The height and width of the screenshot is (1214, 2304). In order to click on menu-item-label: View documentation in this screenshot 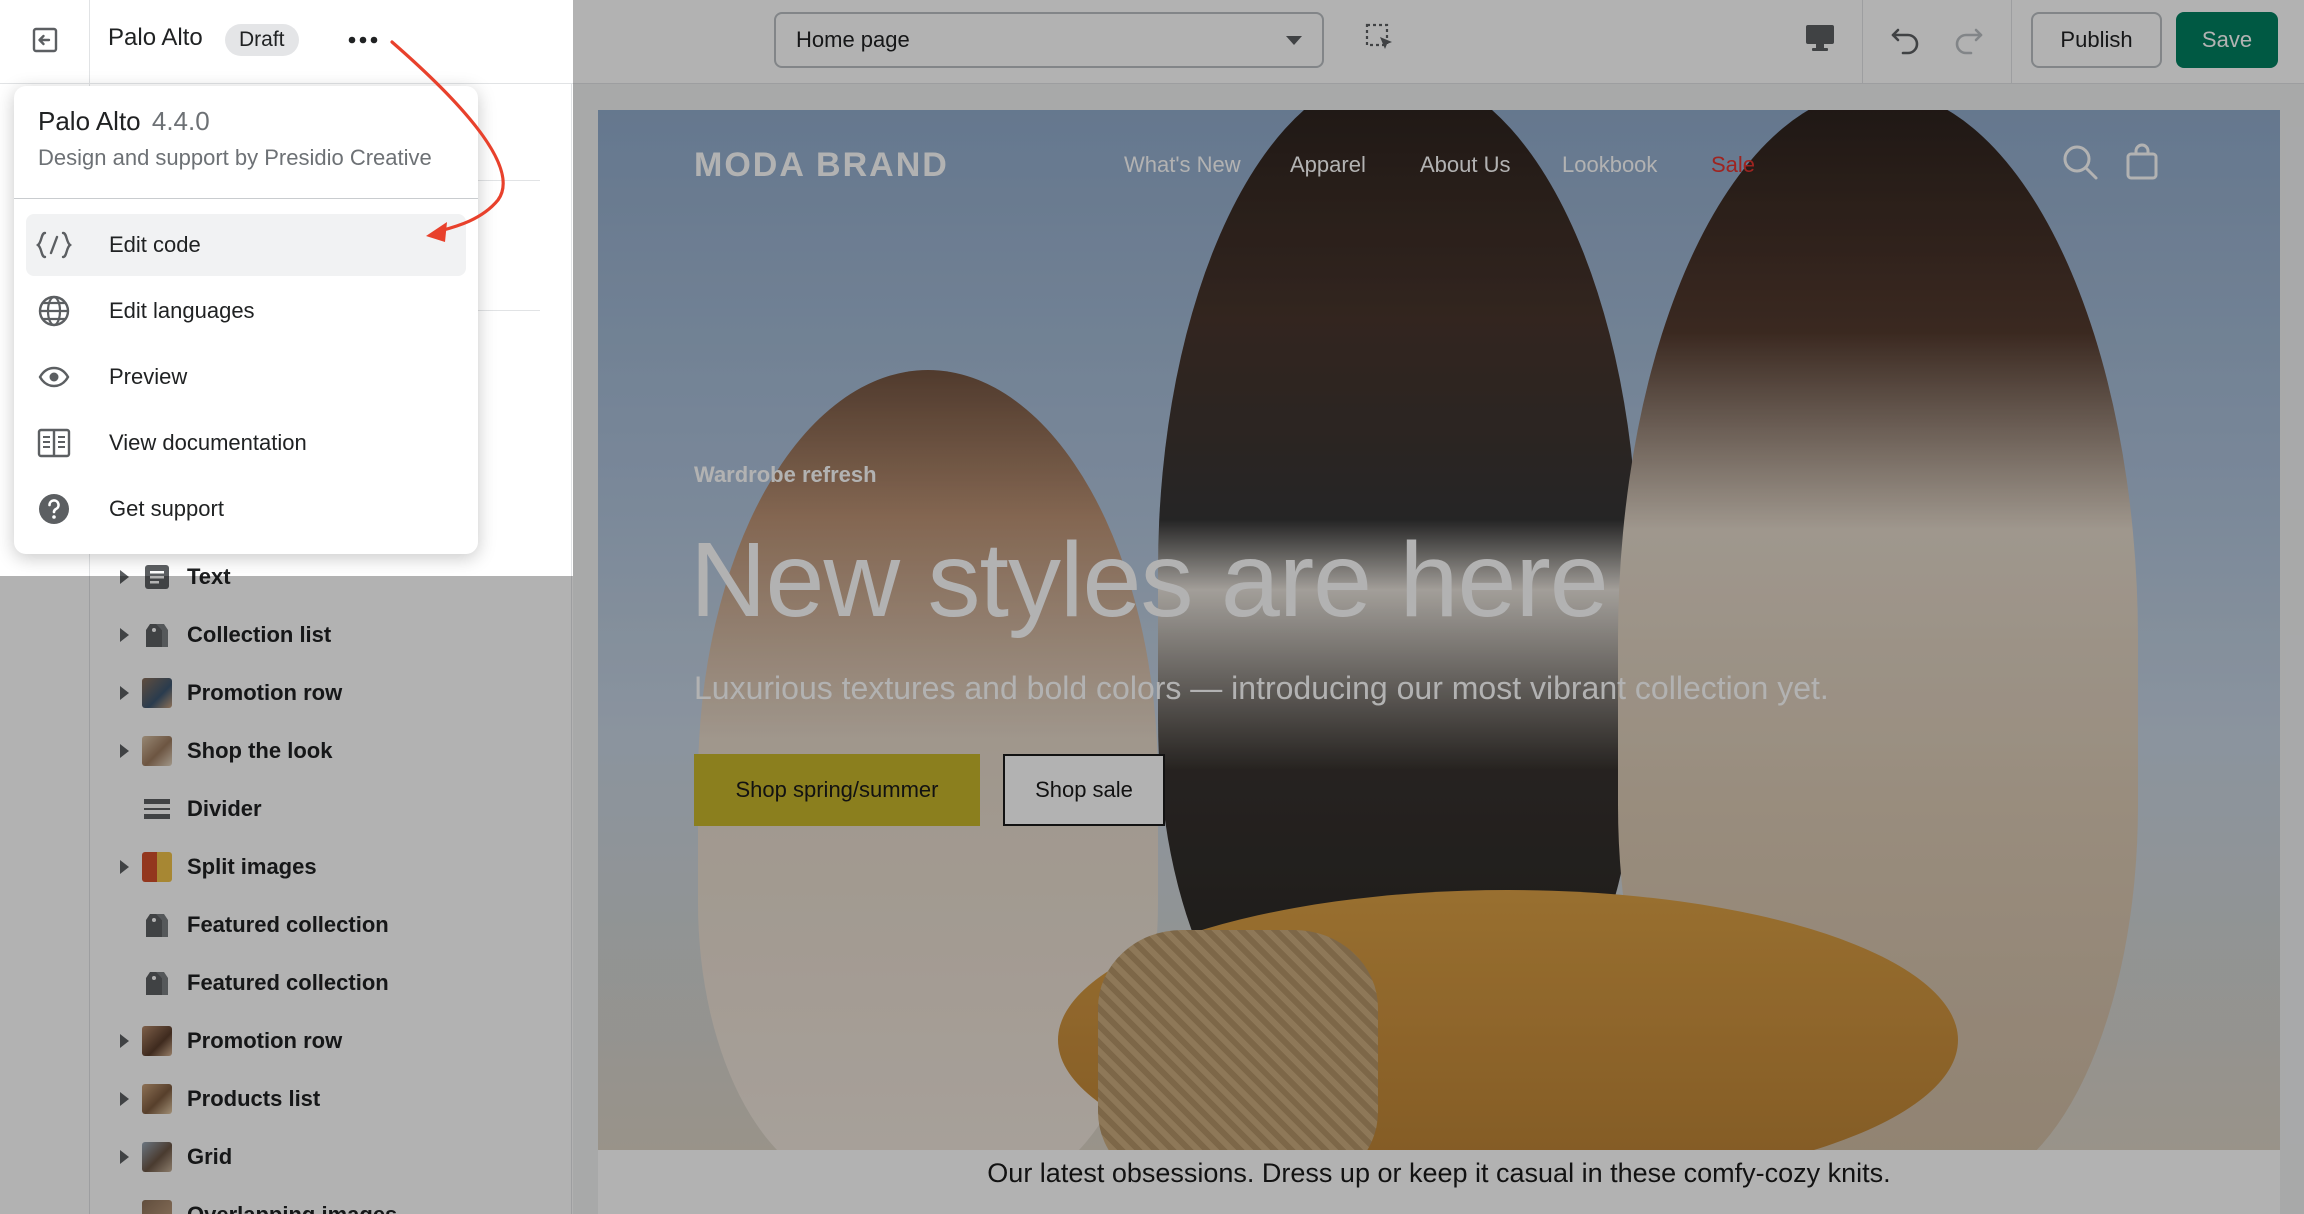, I will do `click(208, 442)`.